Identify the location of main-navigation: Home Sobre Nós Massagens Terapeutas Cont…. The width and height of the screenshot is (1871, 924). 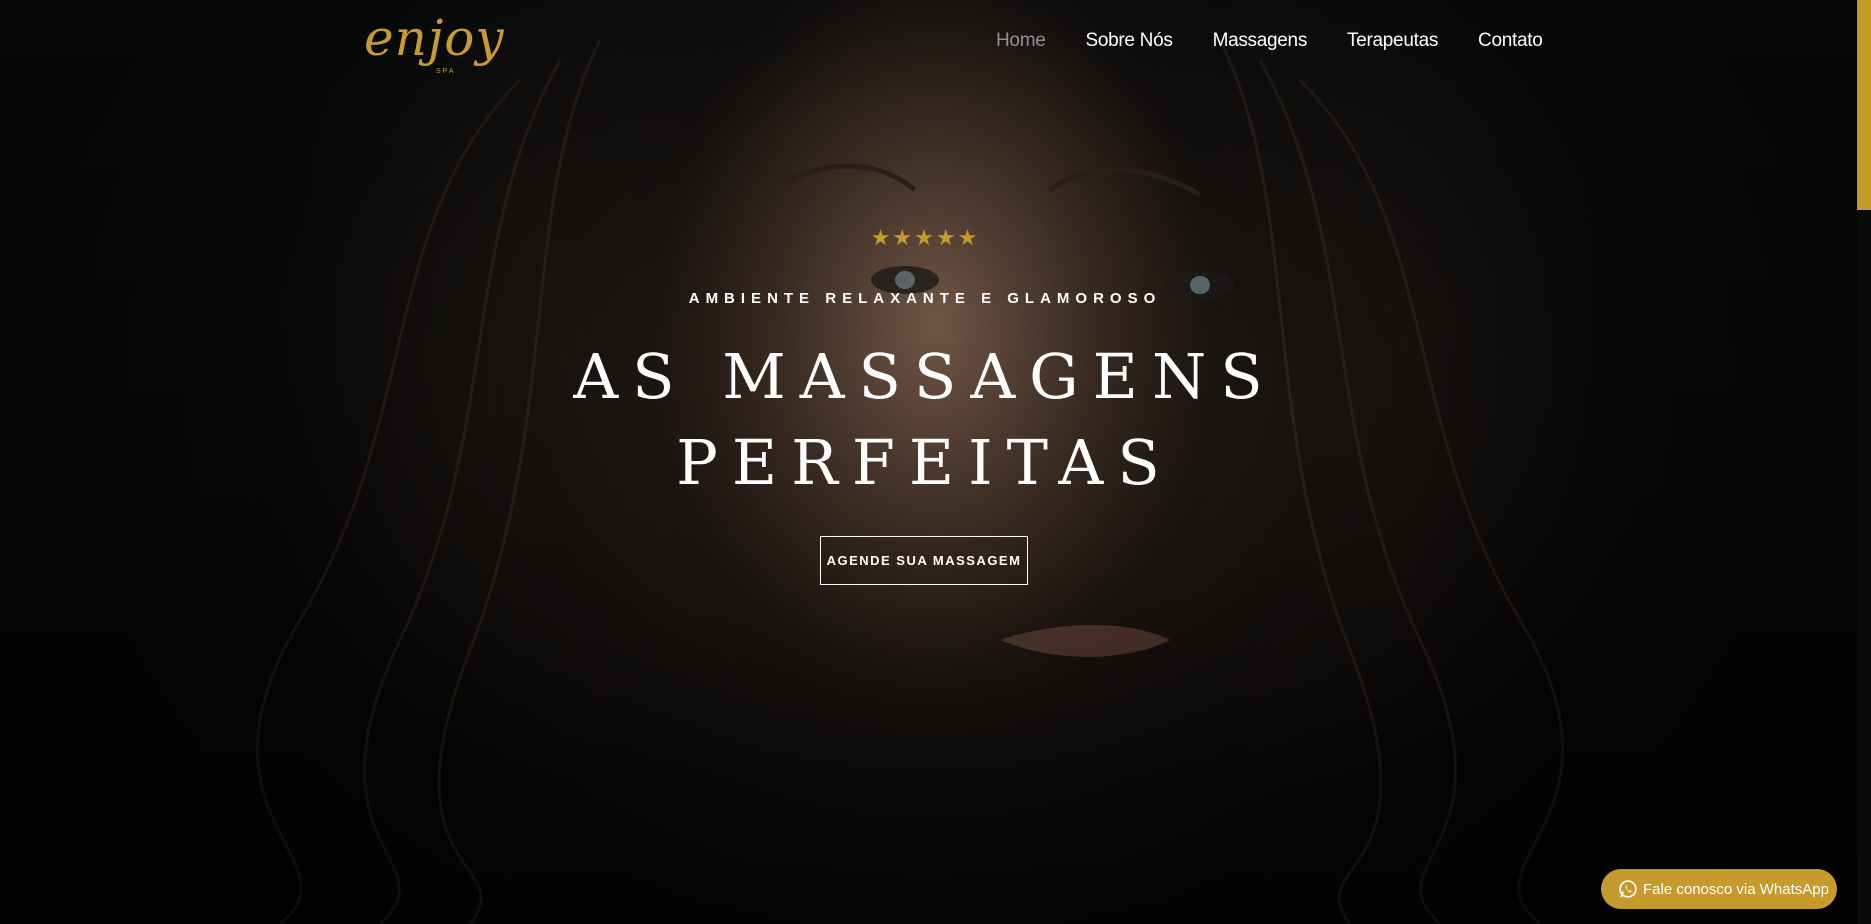
(1269, 41).